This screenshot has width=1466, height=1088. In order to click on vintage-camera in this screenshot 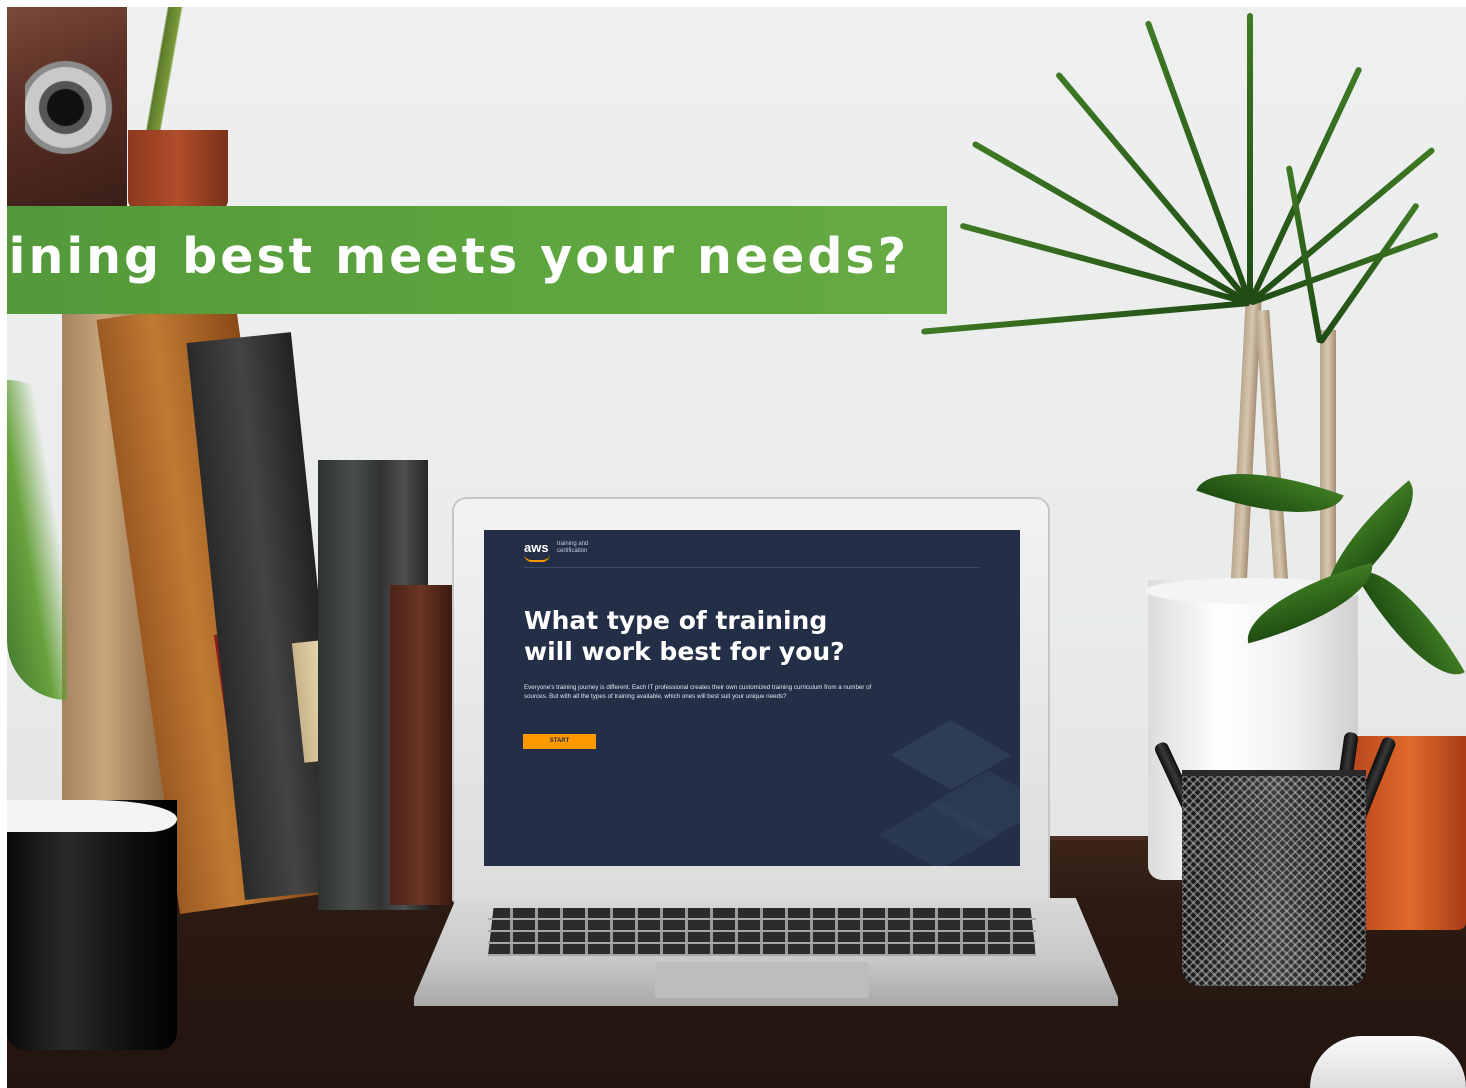, I will do `click(67, 107)`.